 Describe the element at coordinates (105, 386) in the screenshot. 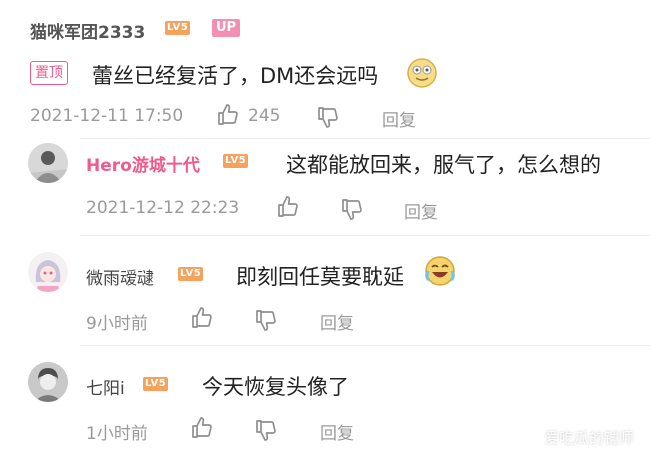

I see `reply-username: 七阳i` at that location.